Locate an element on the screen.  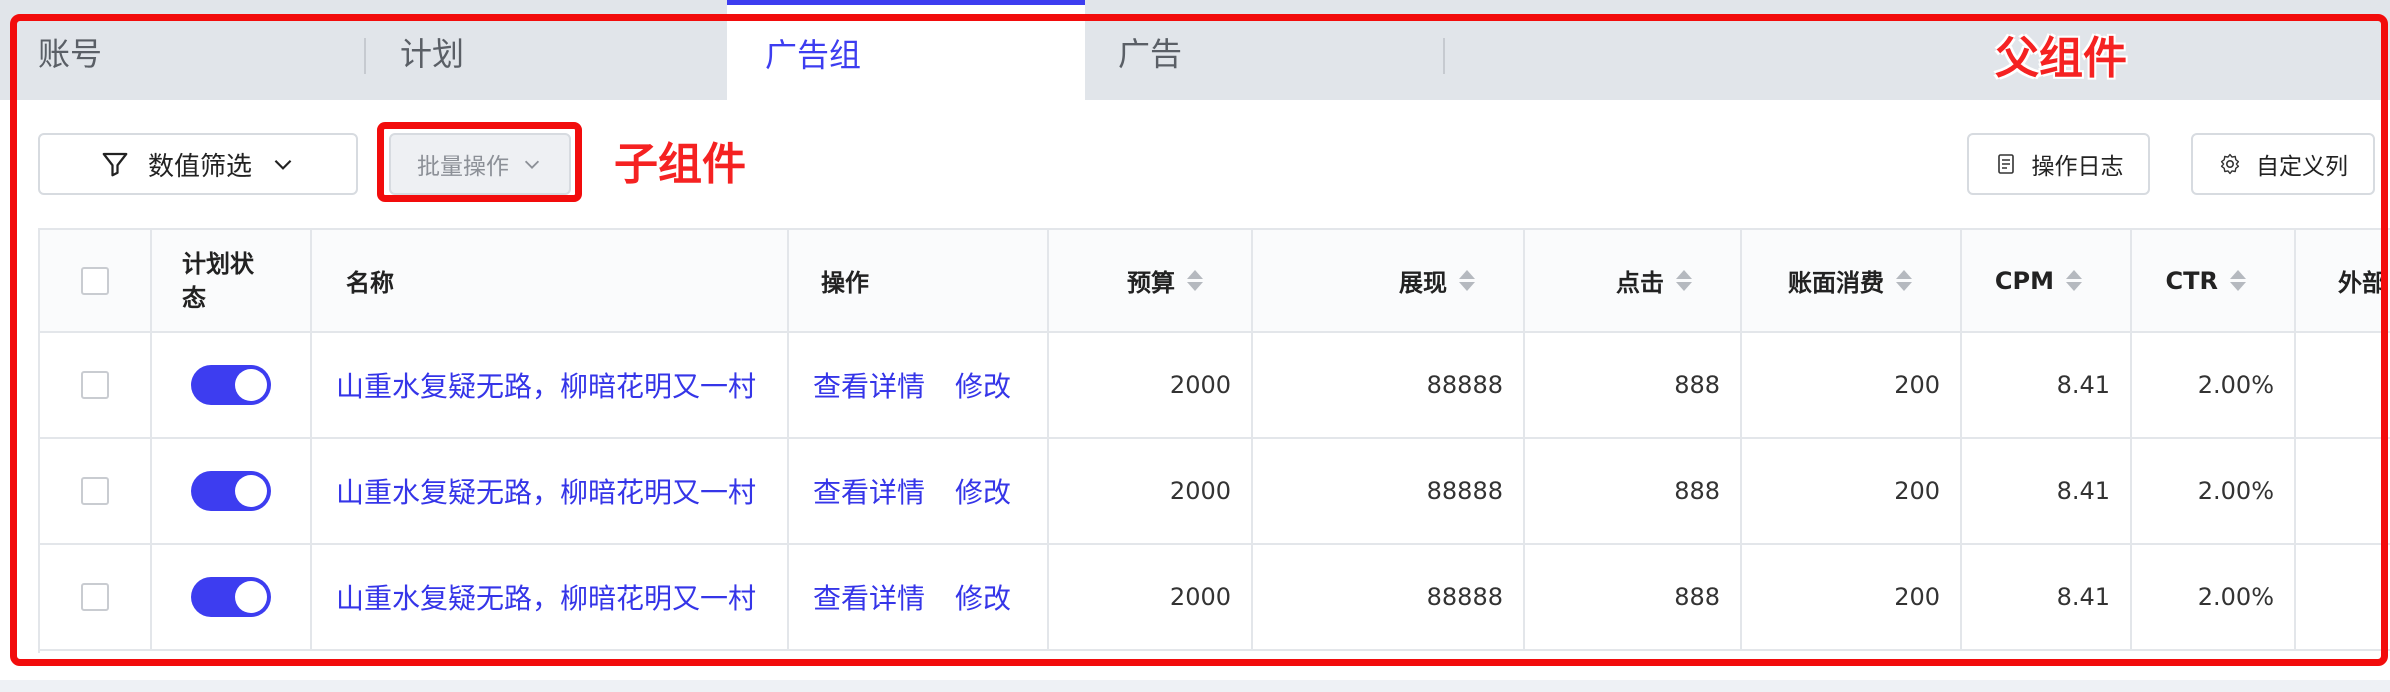
header-action: 操作 is located at coordinates (919, 280).